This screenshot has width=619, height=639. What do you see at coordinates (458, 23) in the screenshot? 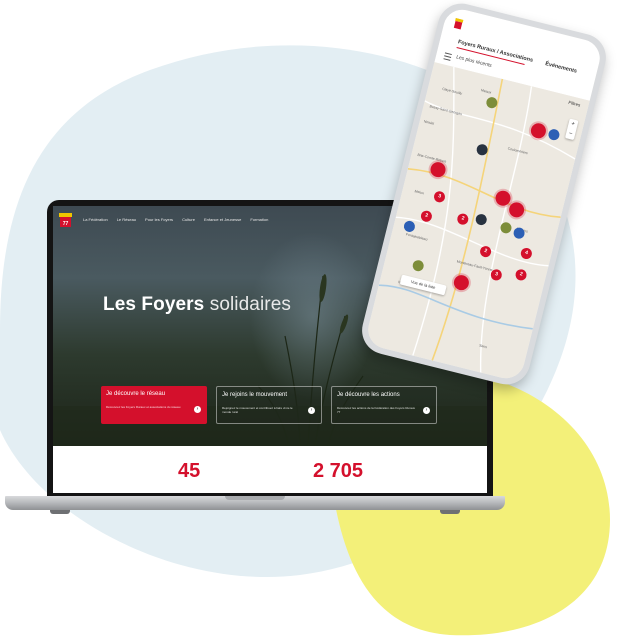
I see `app-logo-icon` at bounding box center [458, 23].